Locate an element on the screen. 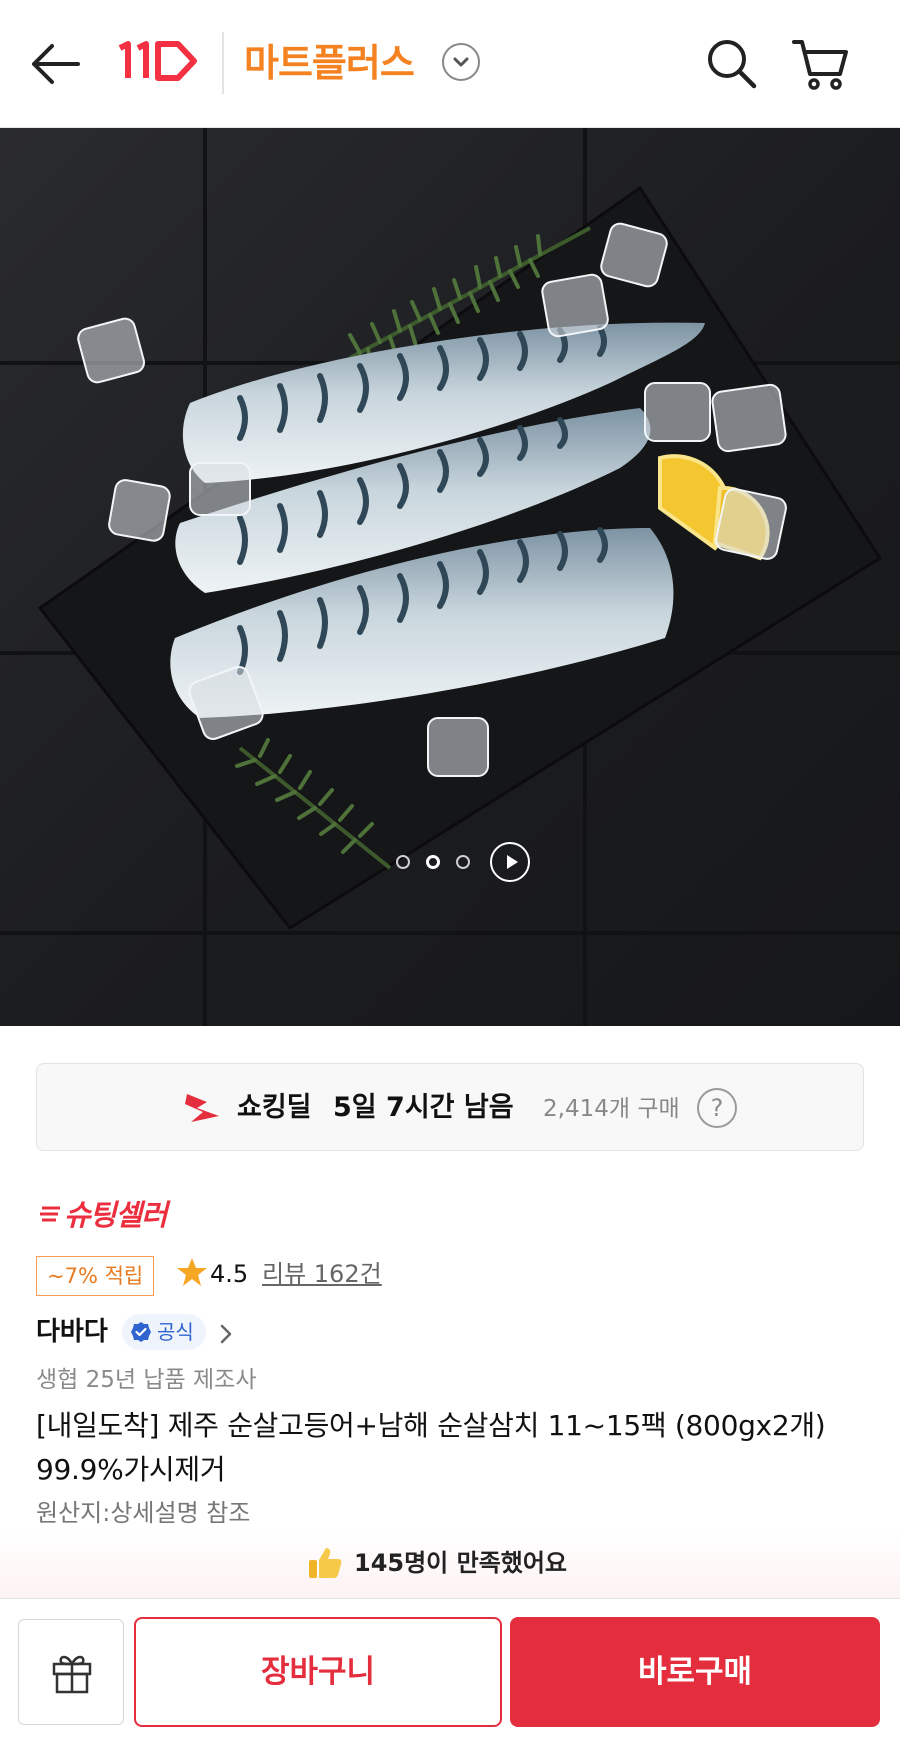 This screenshot has width=900, height=1764. gift-icon is located at coordinates (72, 1674).